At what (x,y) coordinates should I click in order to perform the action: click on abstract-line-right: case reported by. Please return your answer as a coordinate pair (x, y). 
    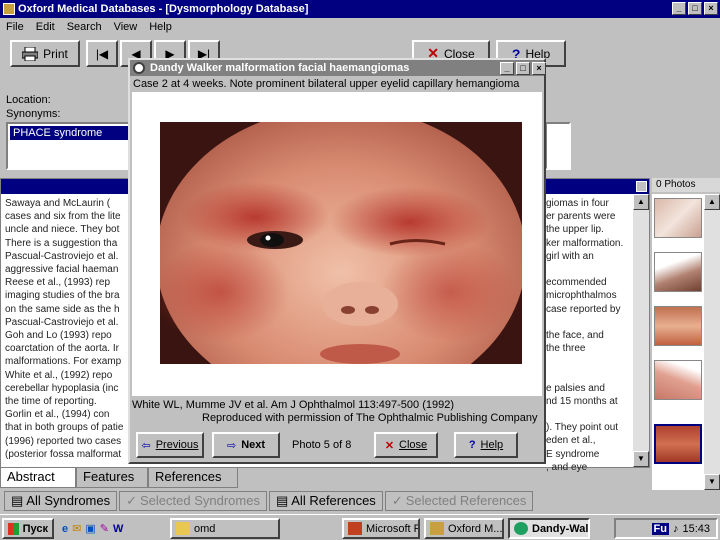
    Looking at the image, I should click on (583, 309).